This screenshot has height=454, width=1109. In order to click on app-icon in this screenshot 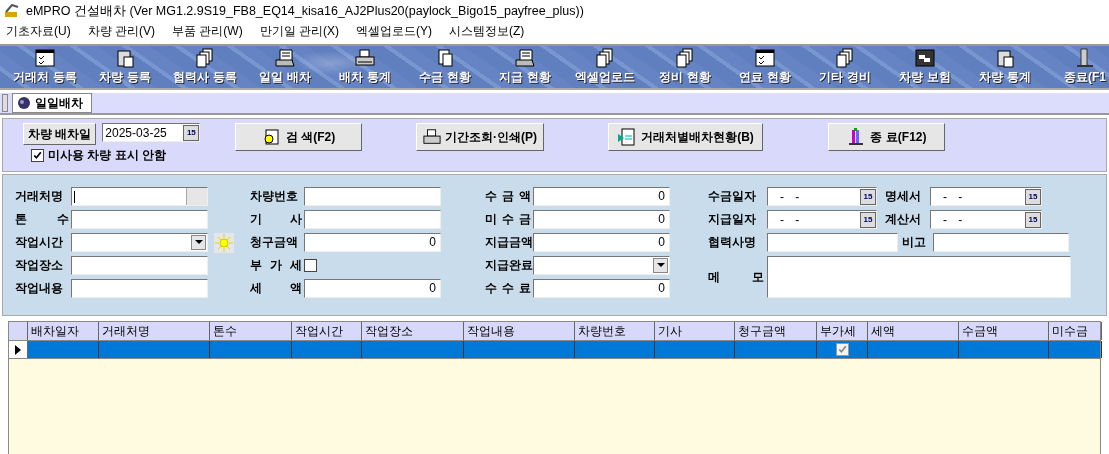, I will do `click(12, 11)`.